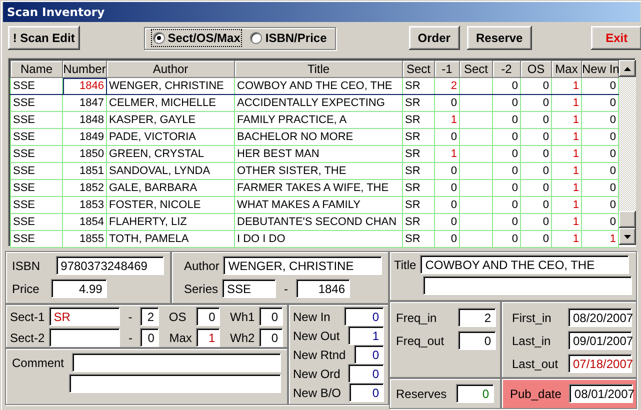 This screenshot has height=410, width=641. I want to click on column-header: OS, so click(536, 69).